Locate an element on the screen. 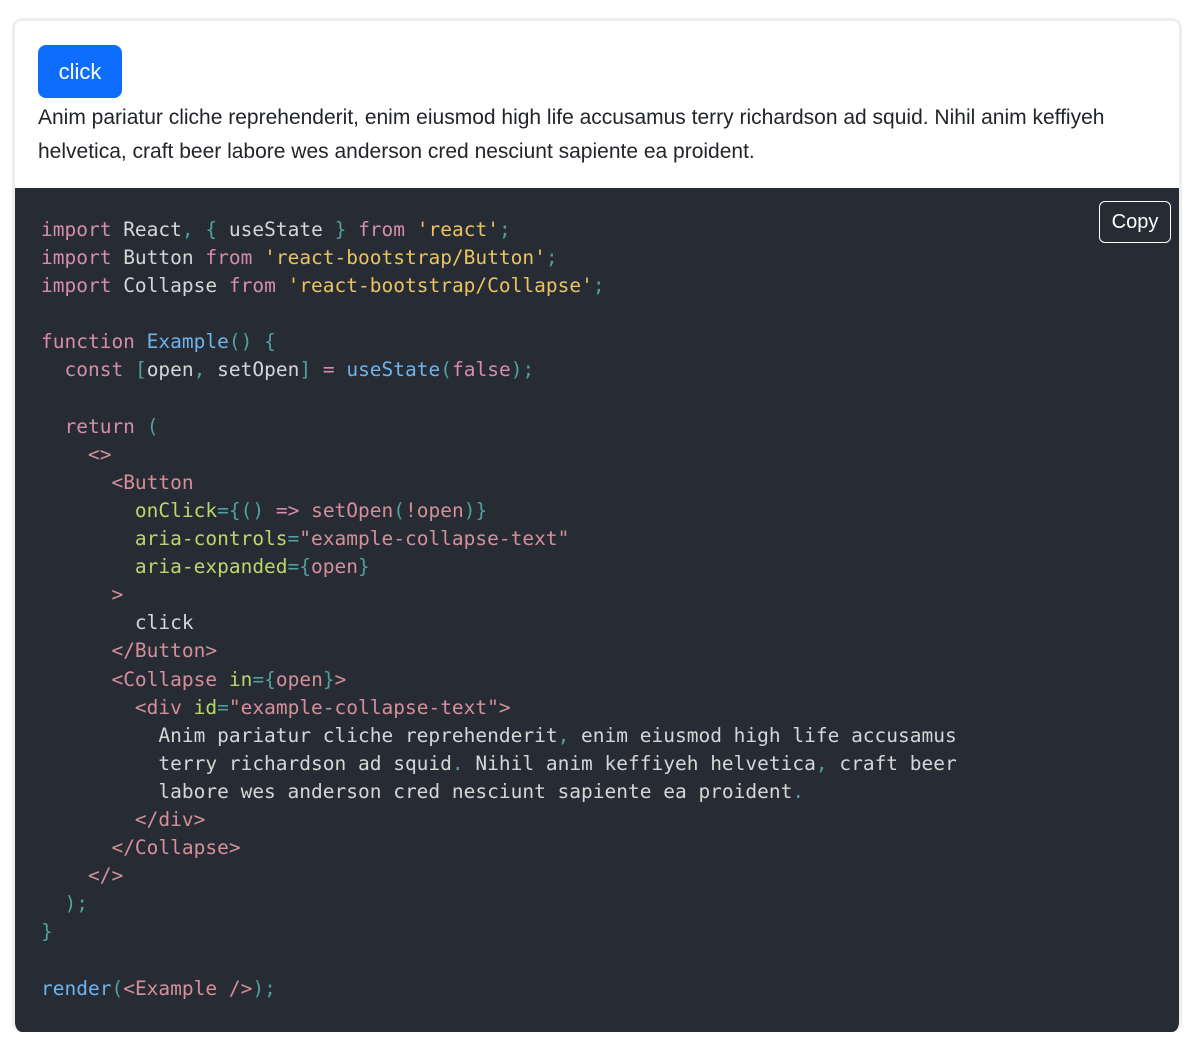  code-token: ; is located at coordinates (504, 229).